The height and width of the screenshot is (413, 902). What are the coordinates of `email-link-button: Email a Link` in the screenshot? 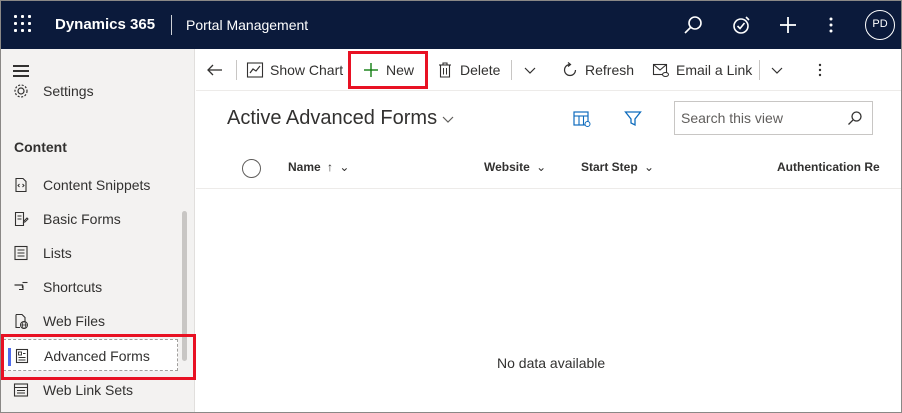 It's located at (702, 70).